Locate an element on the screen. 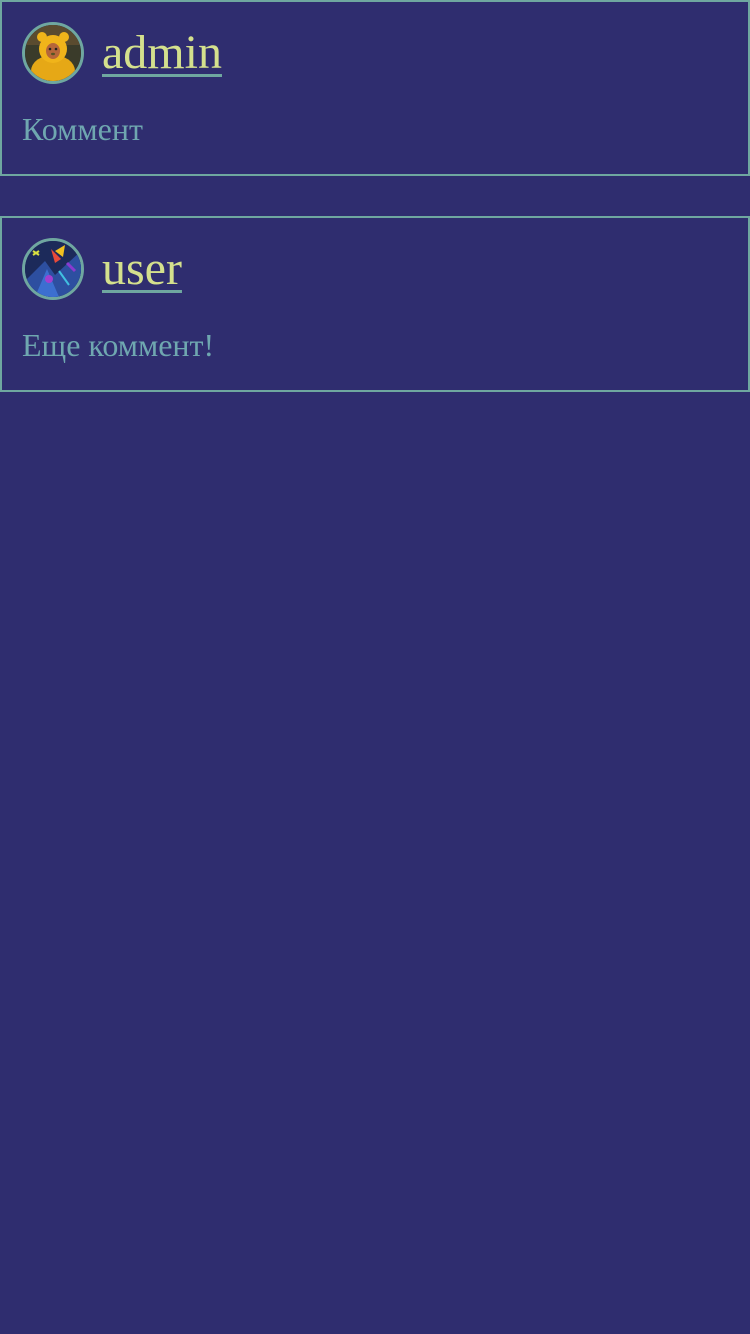 The height and width of the screenshot is (1334, 750). username-link: user is located at coordinates (142, 269).